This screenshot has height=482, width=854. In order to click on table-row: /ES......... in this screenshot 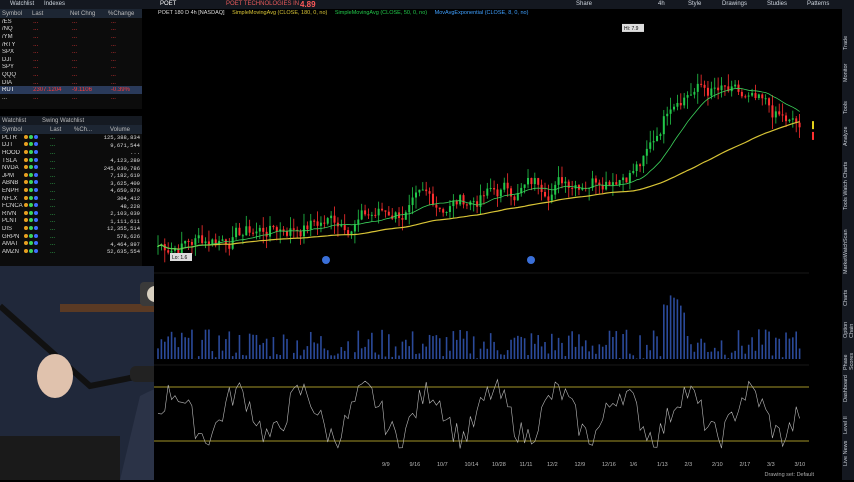, I will do `click(71, 22)`.